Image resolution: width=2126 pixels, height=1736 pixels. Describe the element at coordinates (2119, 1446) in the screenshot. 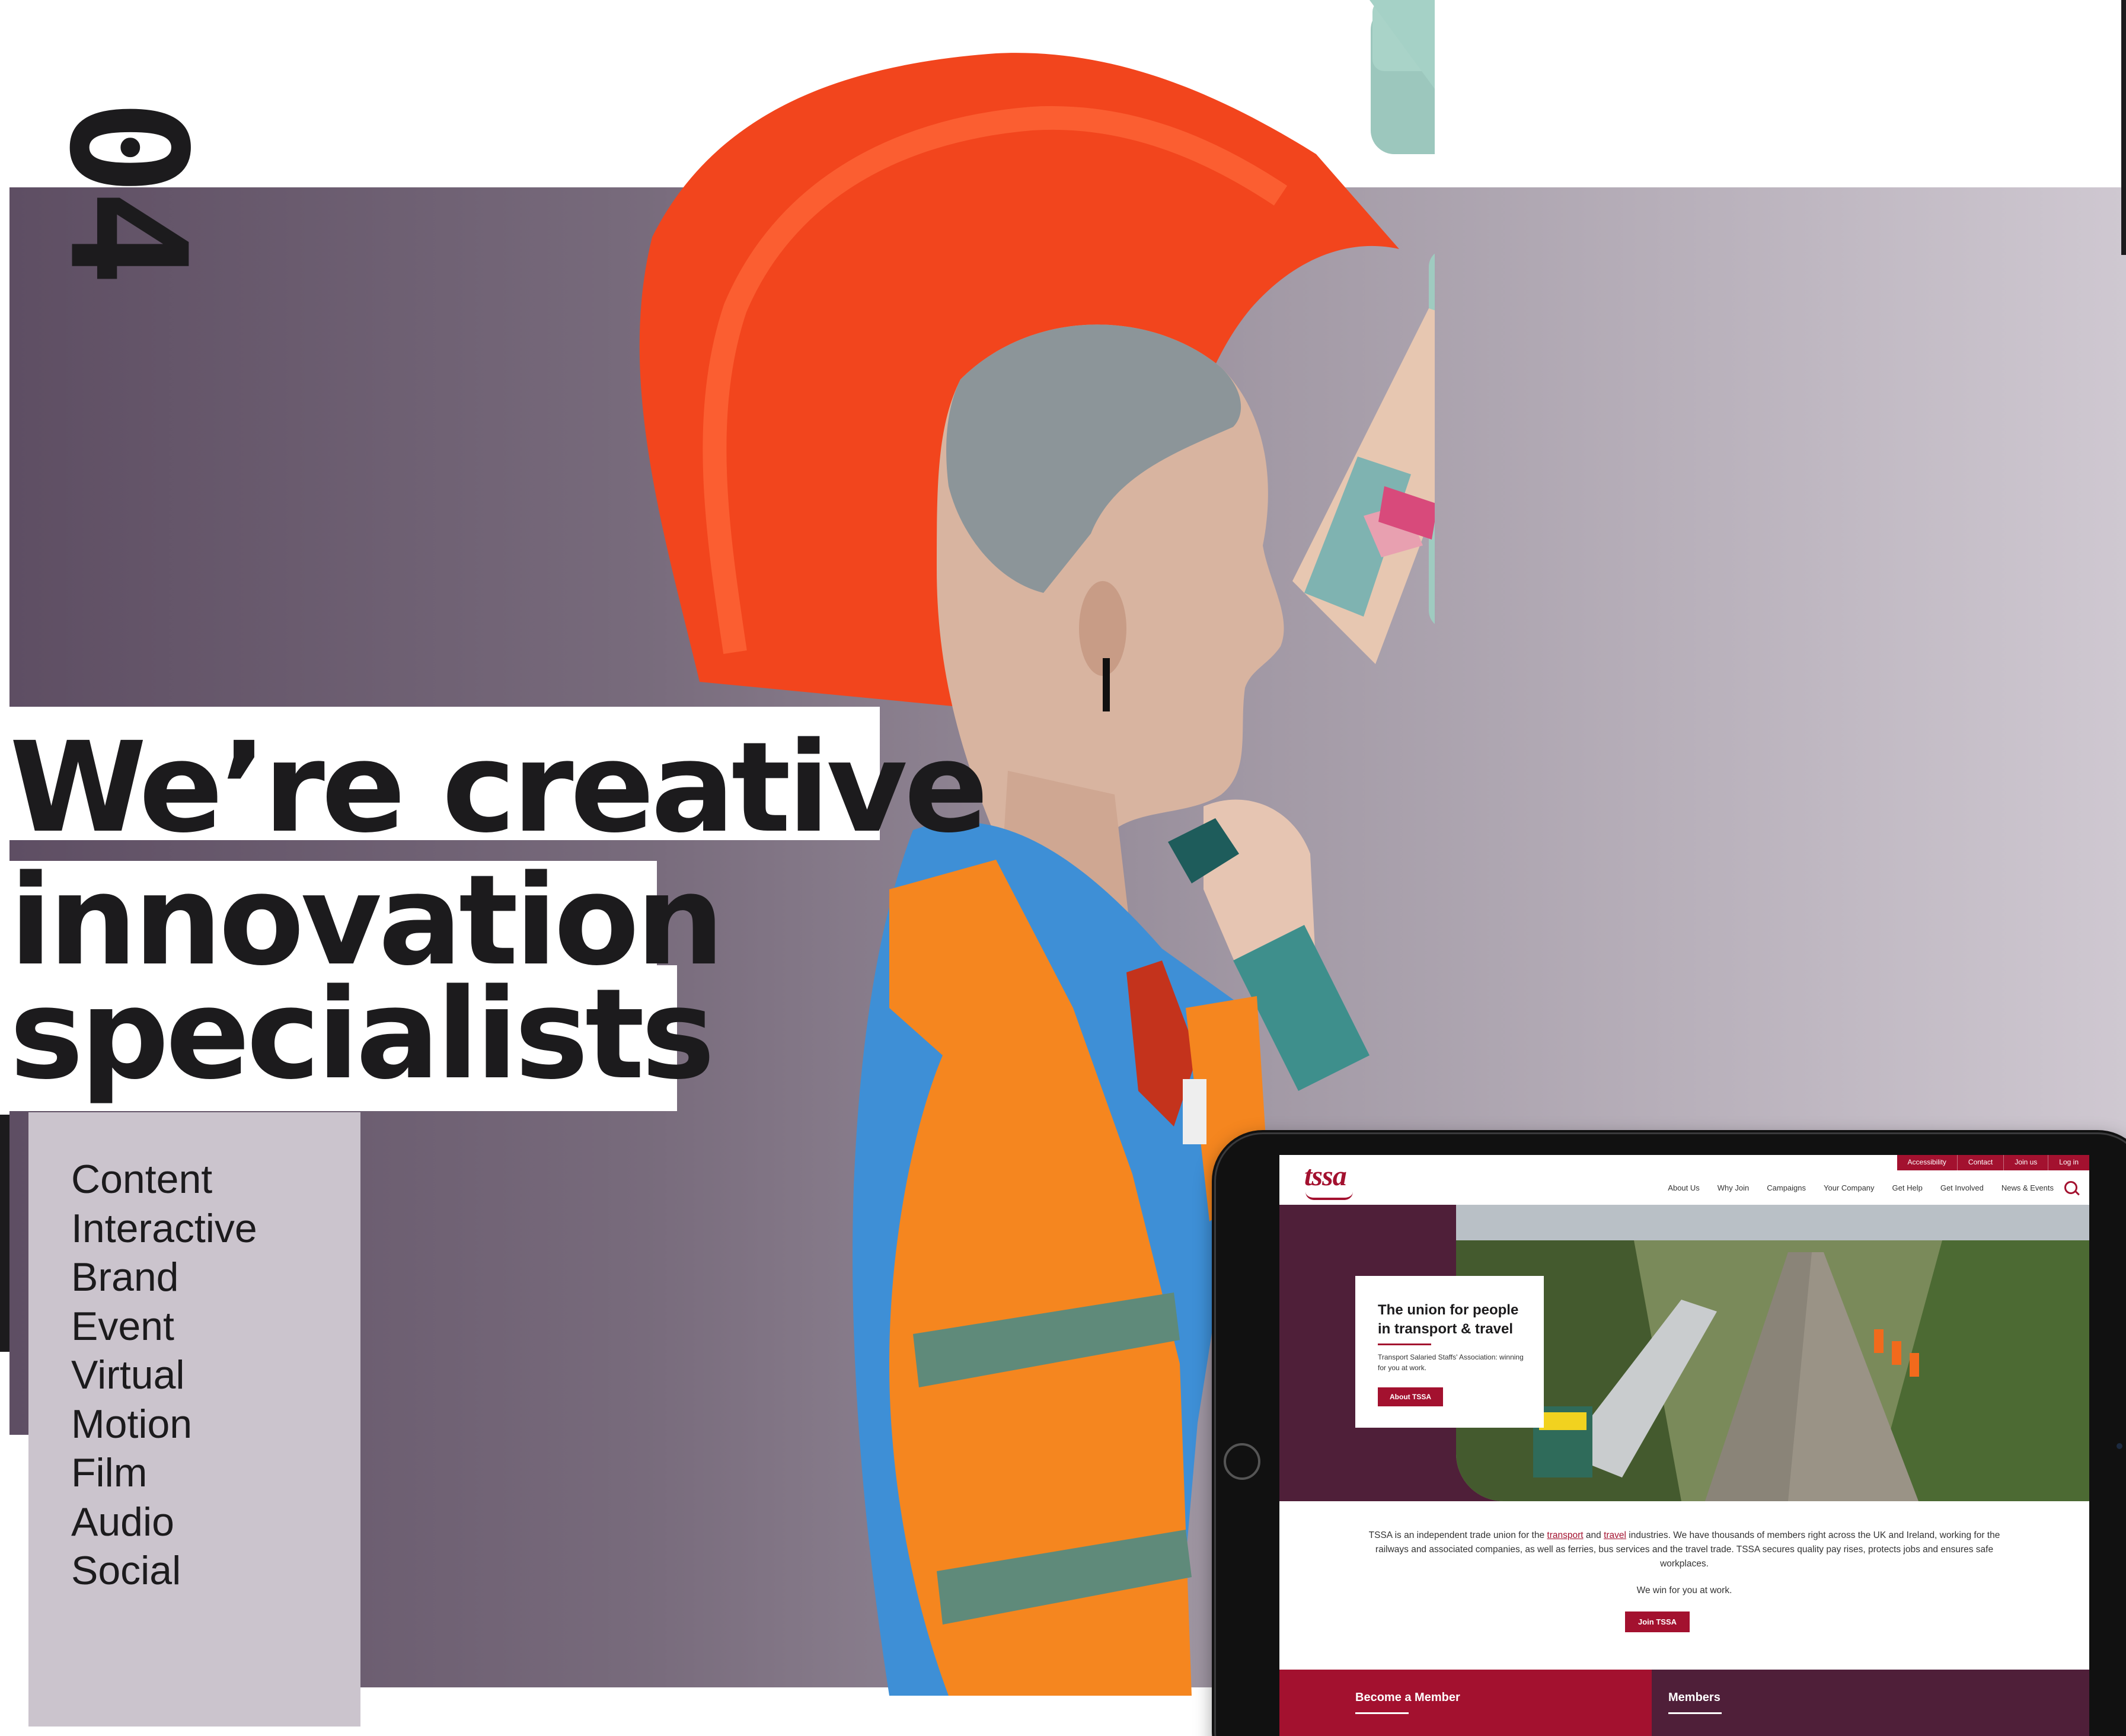

I see `tablet-camera` at that location.